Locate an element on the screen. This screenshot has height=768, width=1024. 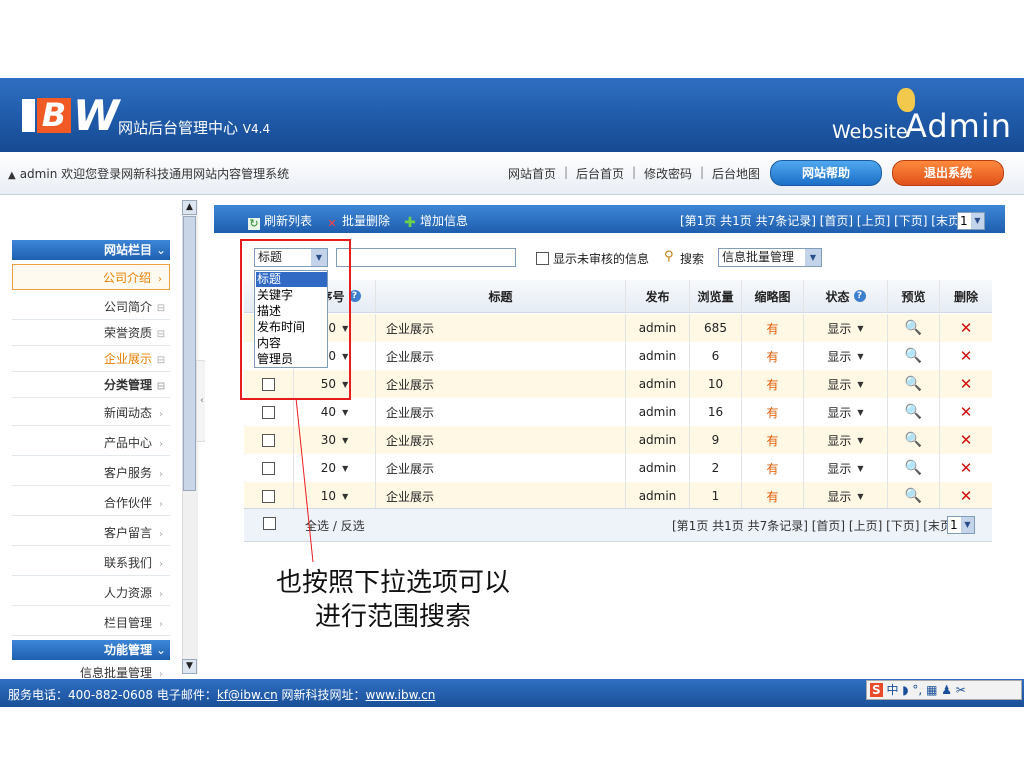
callout-line-1: 也按照下拉选项可以 is located at coordinates (392, 583).